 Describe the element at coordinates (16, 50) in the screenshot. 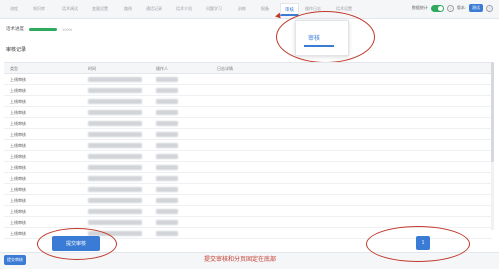

I see `section-title: 审核记录` at that location.